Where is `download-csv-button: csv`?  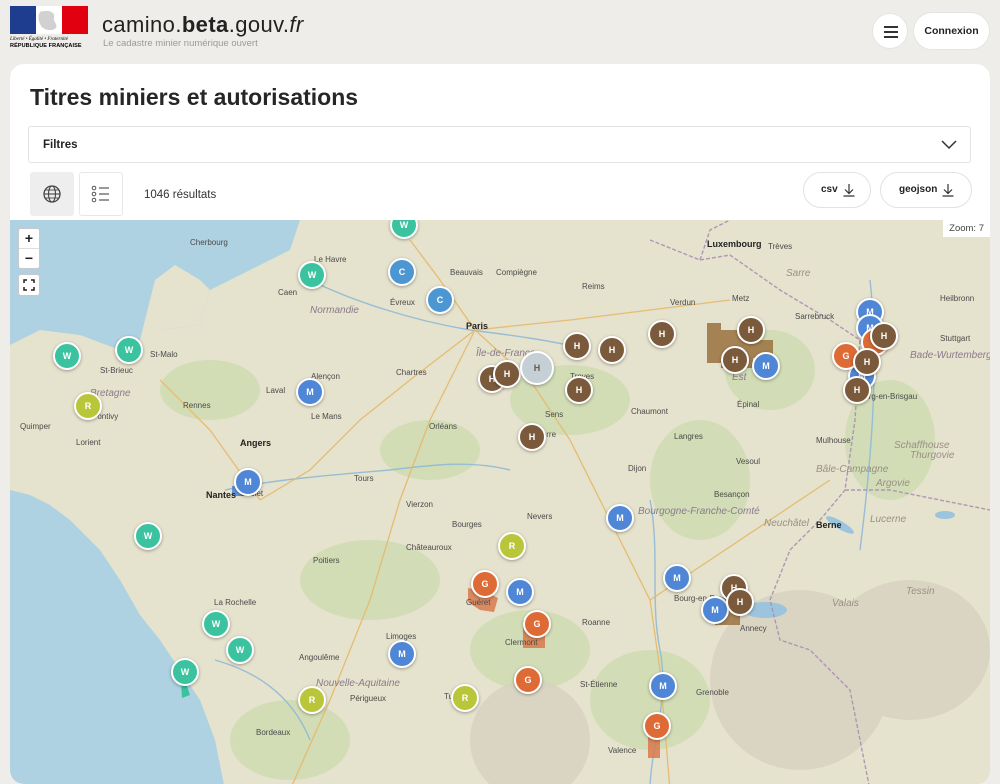 download-csv-button: csv is located at coordinates (837, 190).